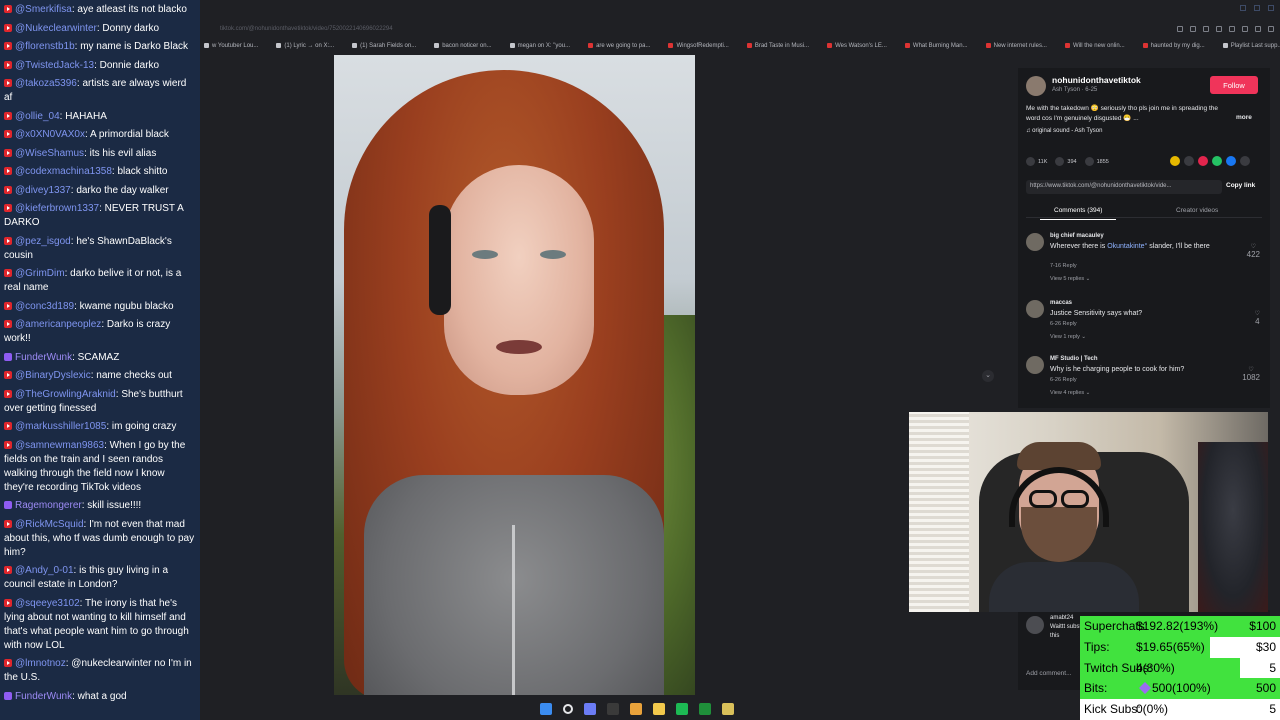 The width and height of the screenshot is (1280, 720). Describe the element at coordinates (1096, 313) in the screenshot. I see `comment-text-part: Justice Sensitivity says what?` at that location.